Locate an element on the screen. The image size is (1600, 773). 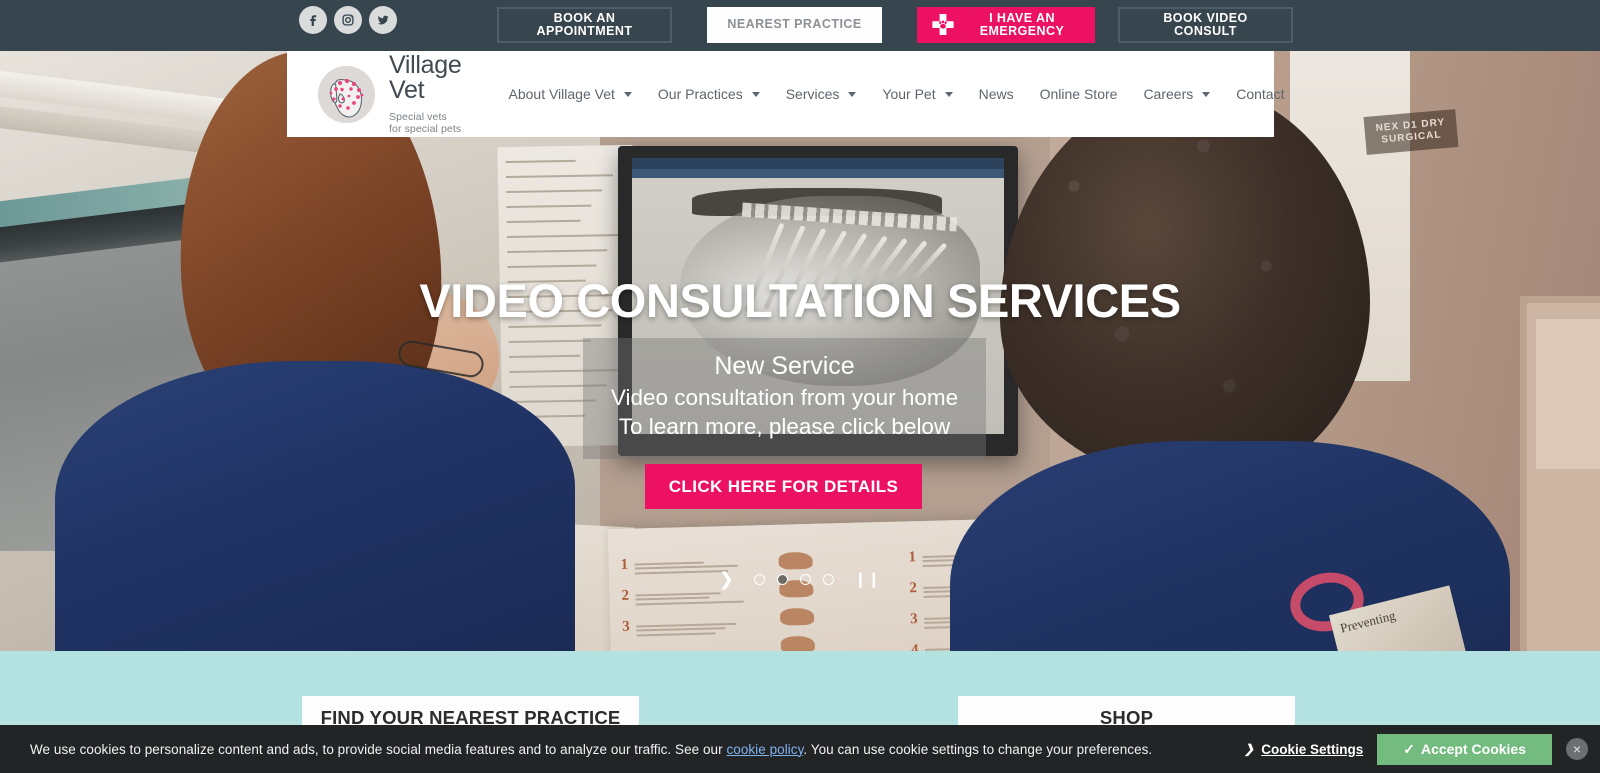
twitter-icon is located at coordinates (383, 20).